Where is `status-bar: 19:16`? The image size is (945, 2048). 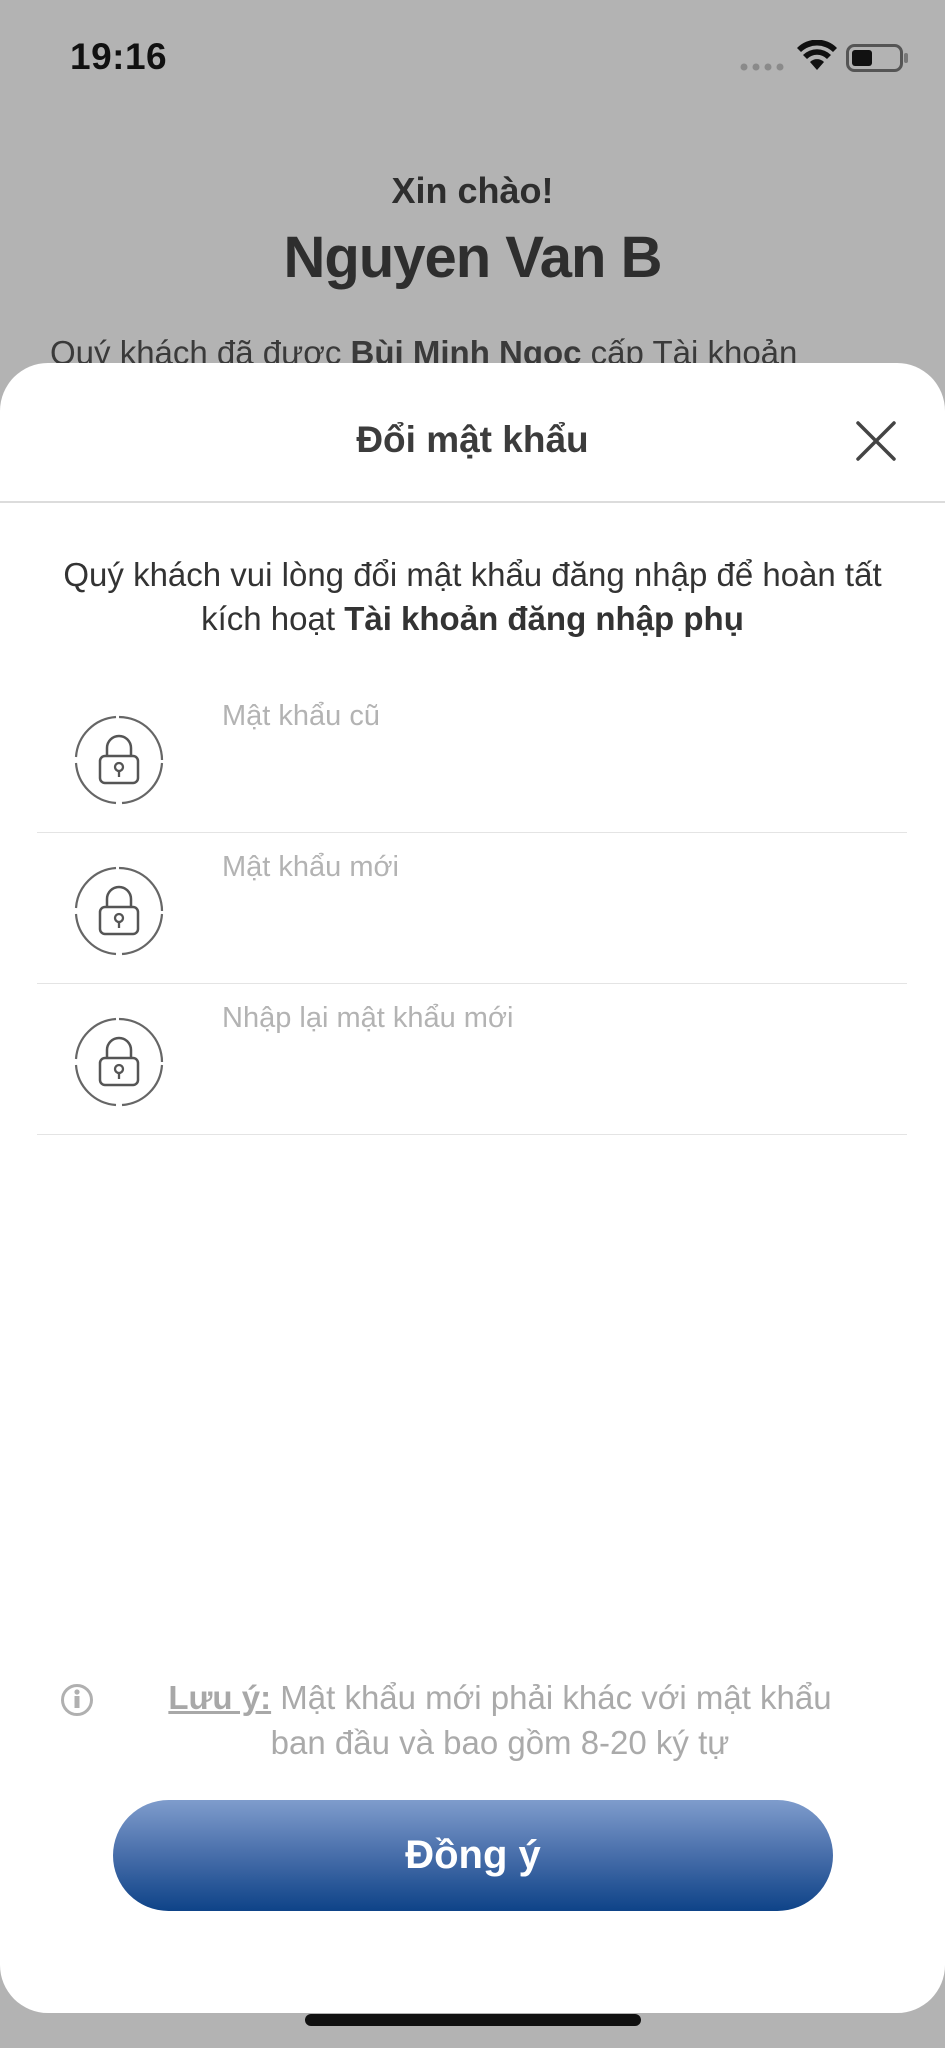 status-bar: 19:16 is located at coordinates (472, 57).